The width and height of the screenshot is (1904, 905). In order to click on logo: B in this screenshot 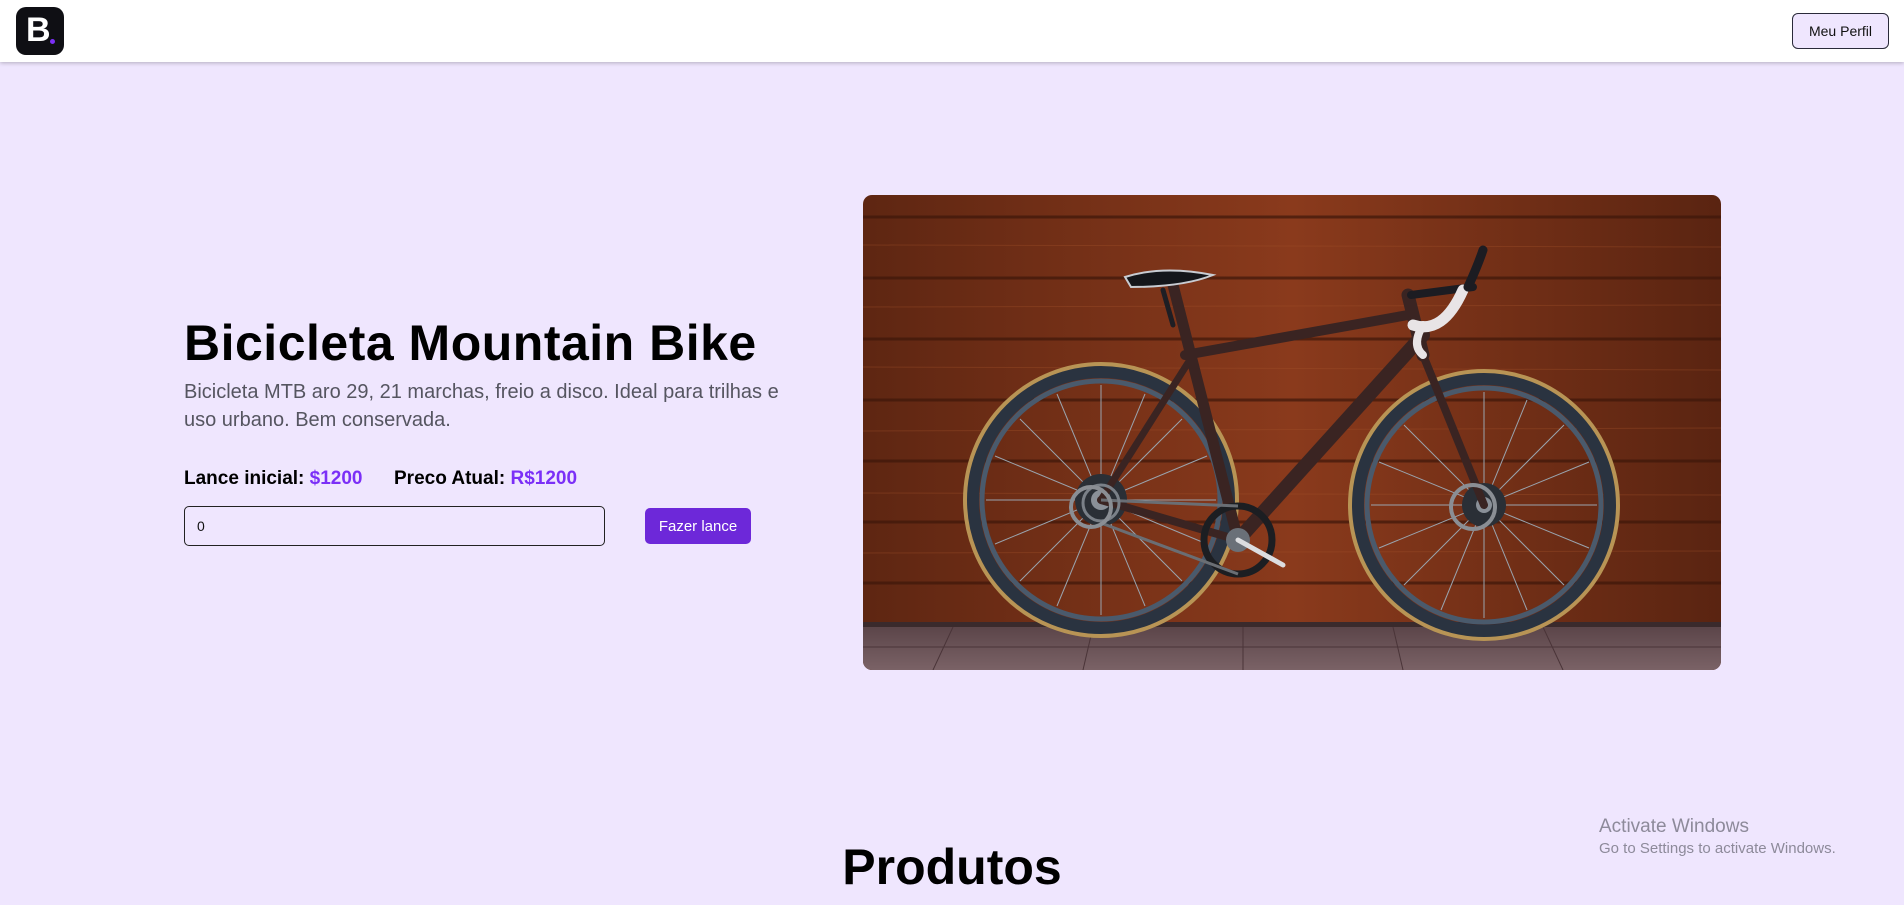, I will do `click(40, 31)`.